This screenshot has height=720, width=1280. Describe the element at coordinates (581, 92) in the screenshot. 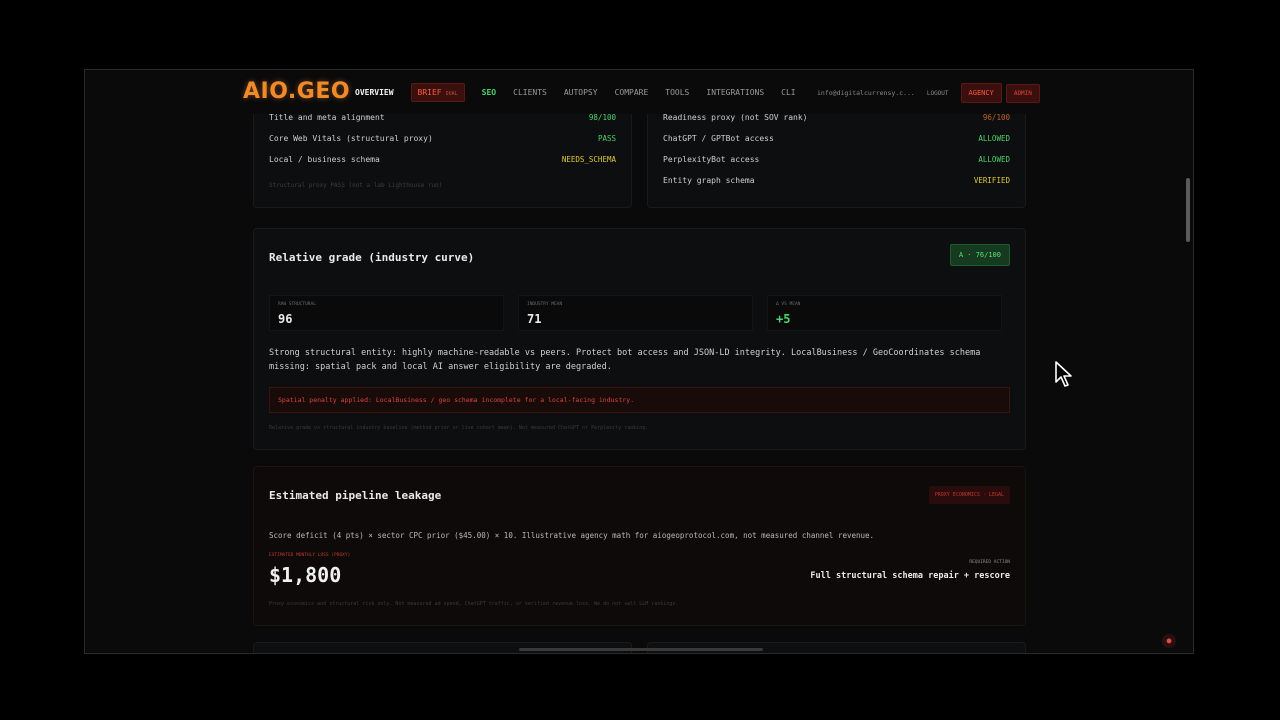

I see `nav-autopsy: AUTOPSY` at that location.